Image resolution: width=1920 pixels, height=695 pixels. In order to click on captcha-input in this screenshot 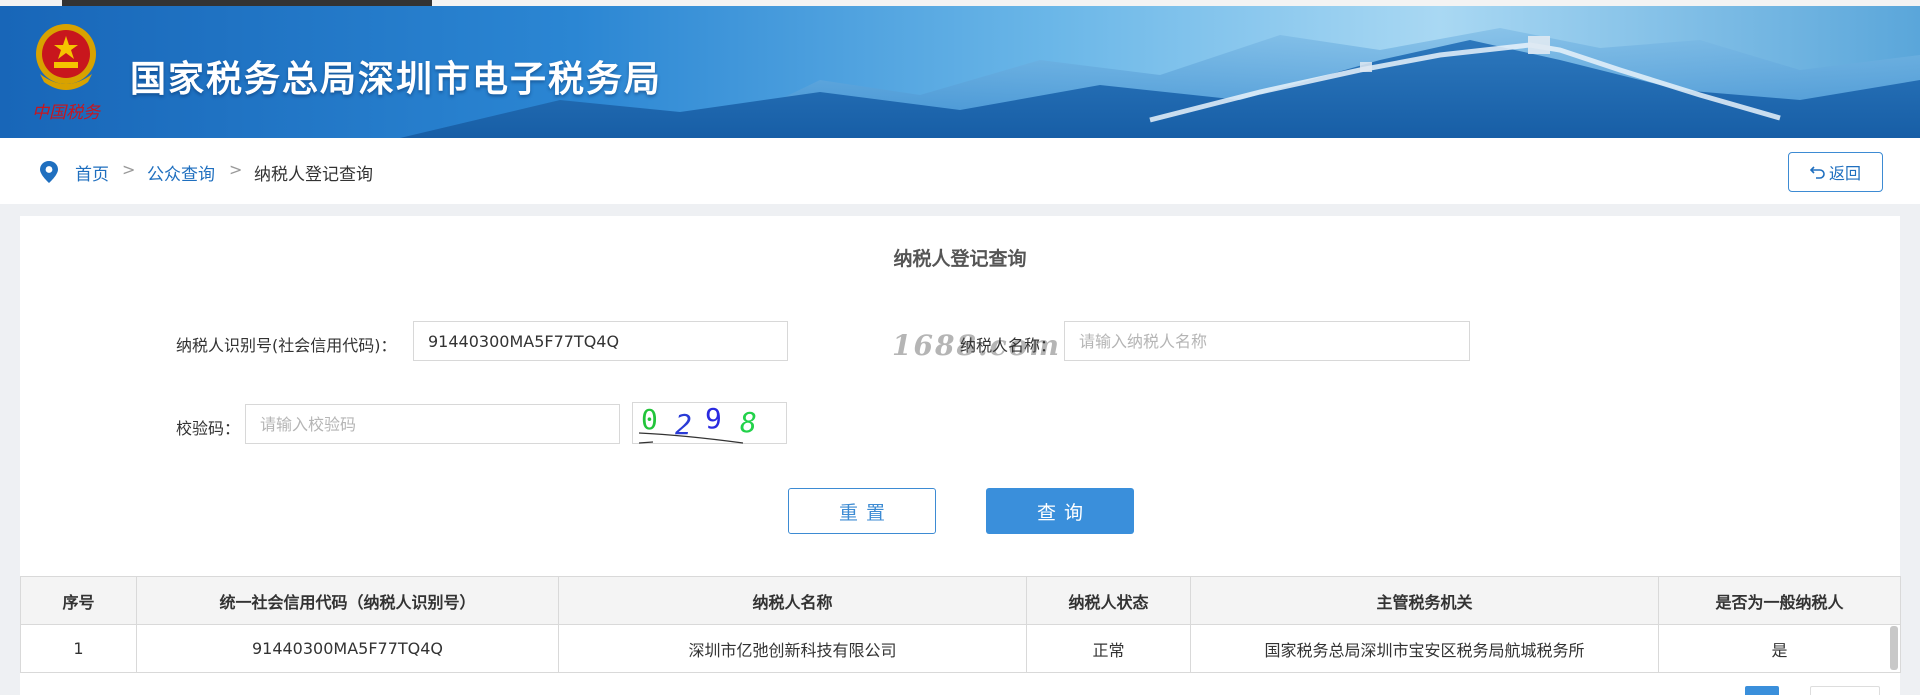, I will do `click(432, 424)`.